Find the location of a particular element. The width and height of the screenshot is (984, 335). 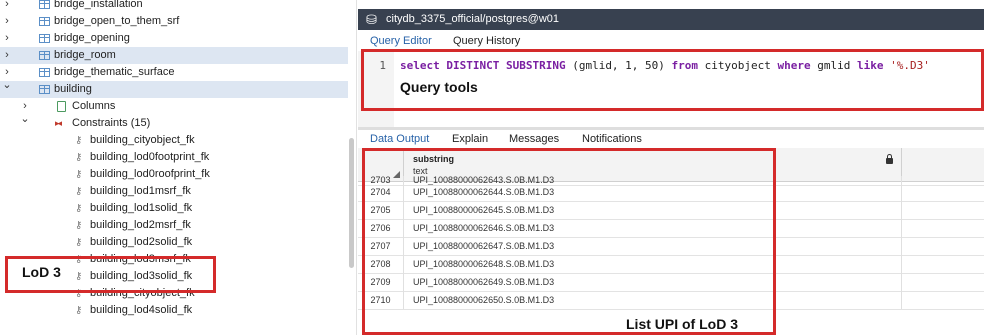

tree-item: ⚷ building_lod0footprint_fk is located at coordinates (174, 157).